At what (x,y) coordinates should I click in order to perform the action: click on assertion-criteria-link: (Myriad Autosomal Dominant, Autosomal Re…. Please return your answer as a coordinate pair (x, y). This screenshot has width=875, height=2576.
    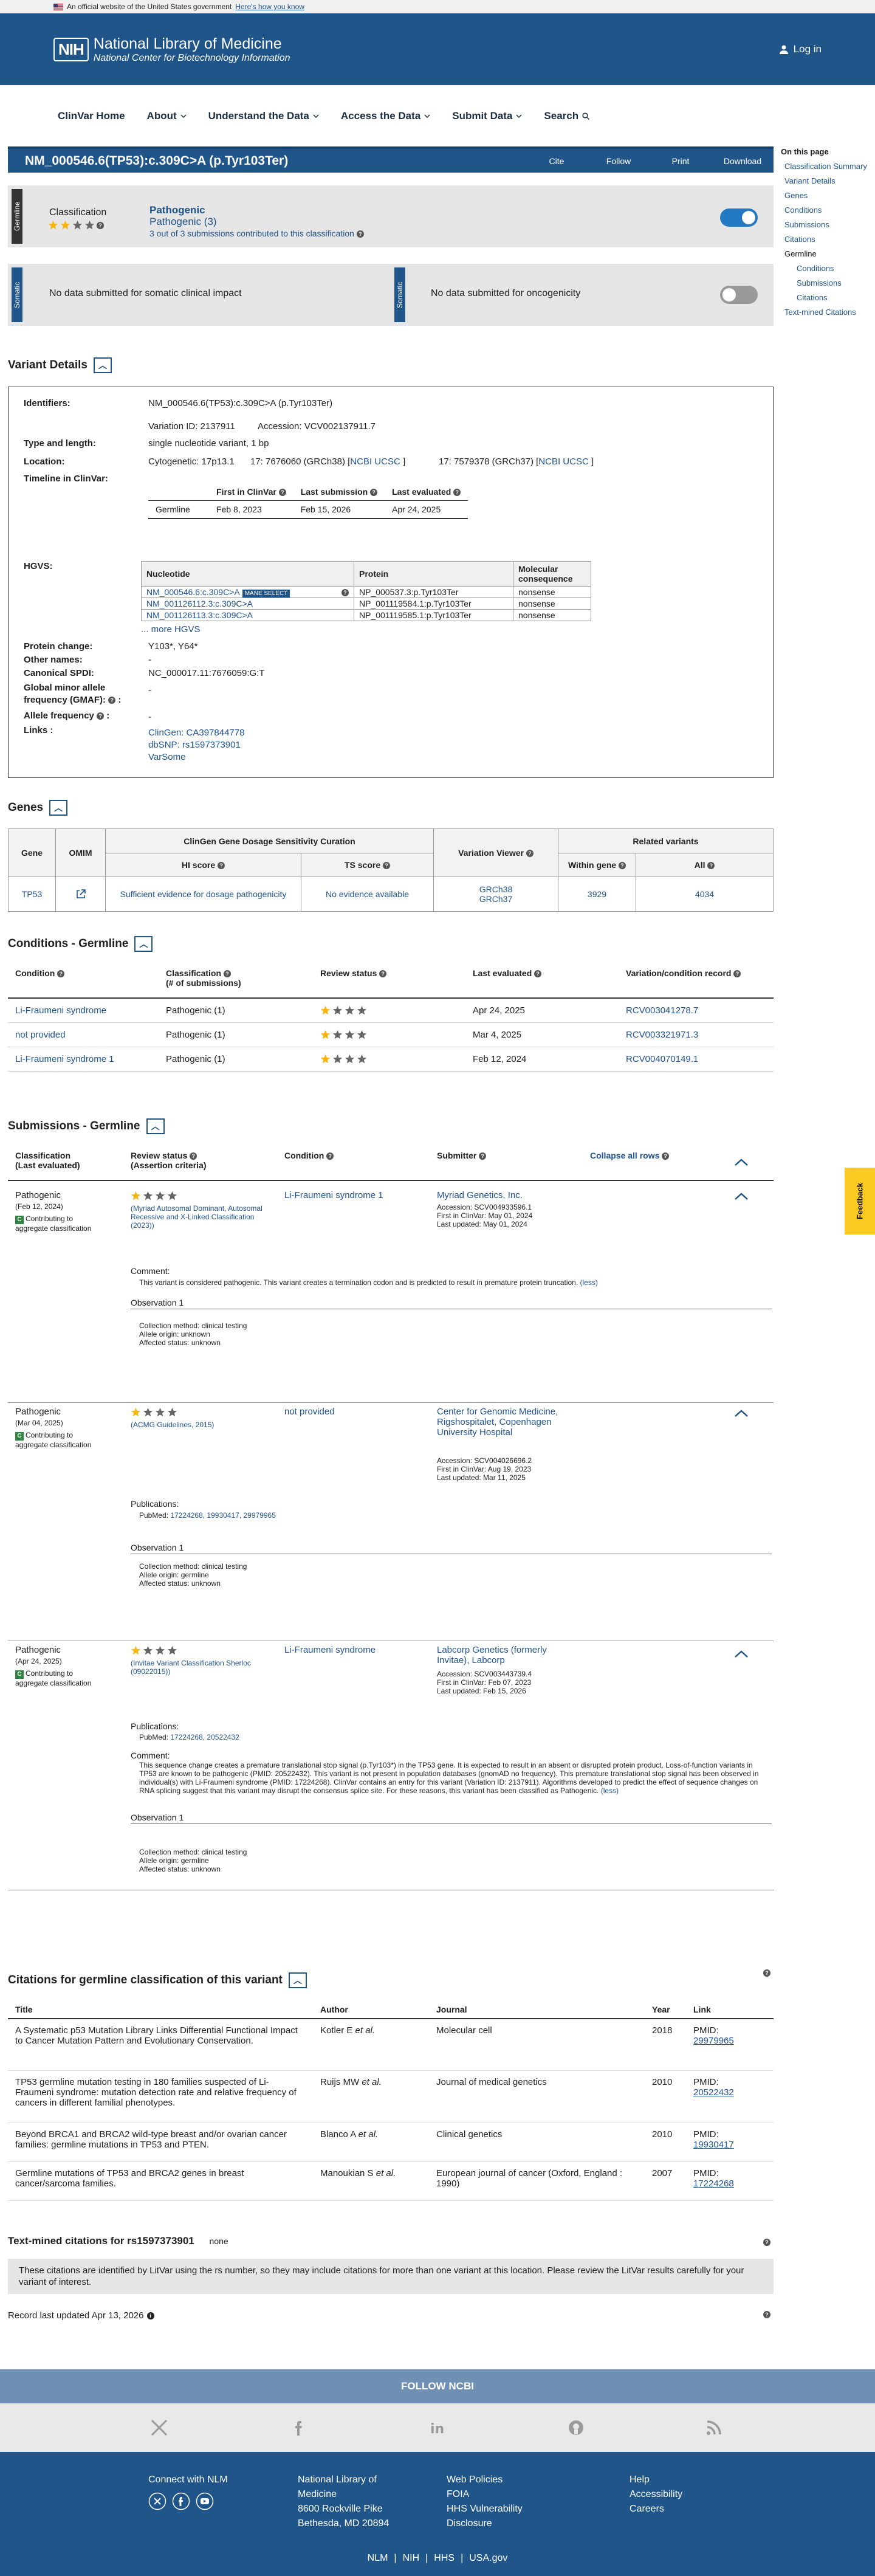
    Looking at the image, I should click on (199, 1217).